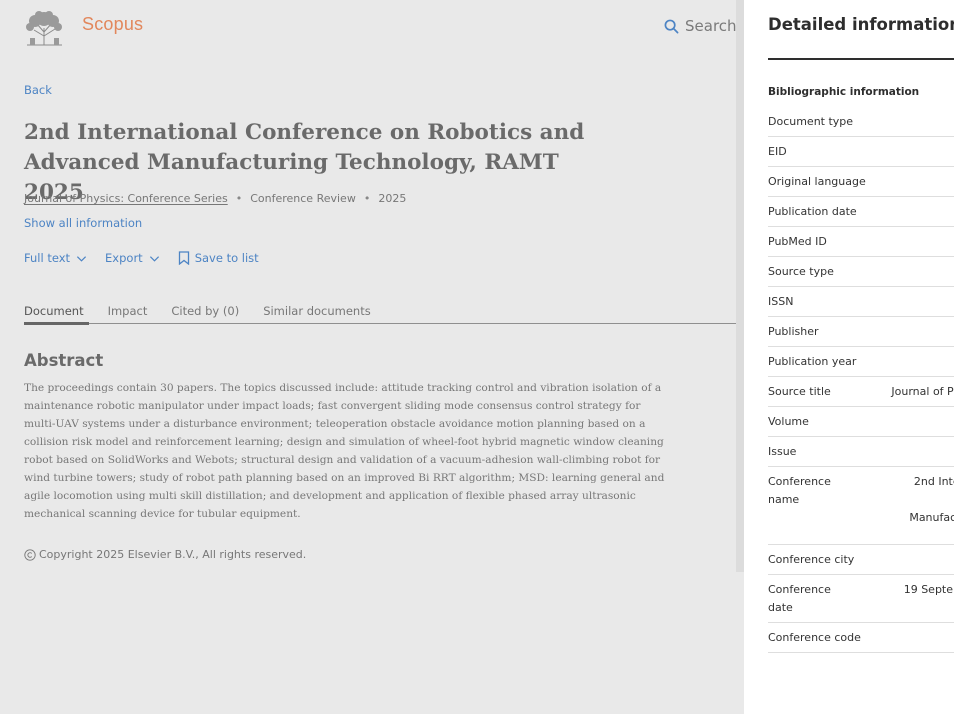  I want to click on bib-row-label: Publisher, so click(793, 331).